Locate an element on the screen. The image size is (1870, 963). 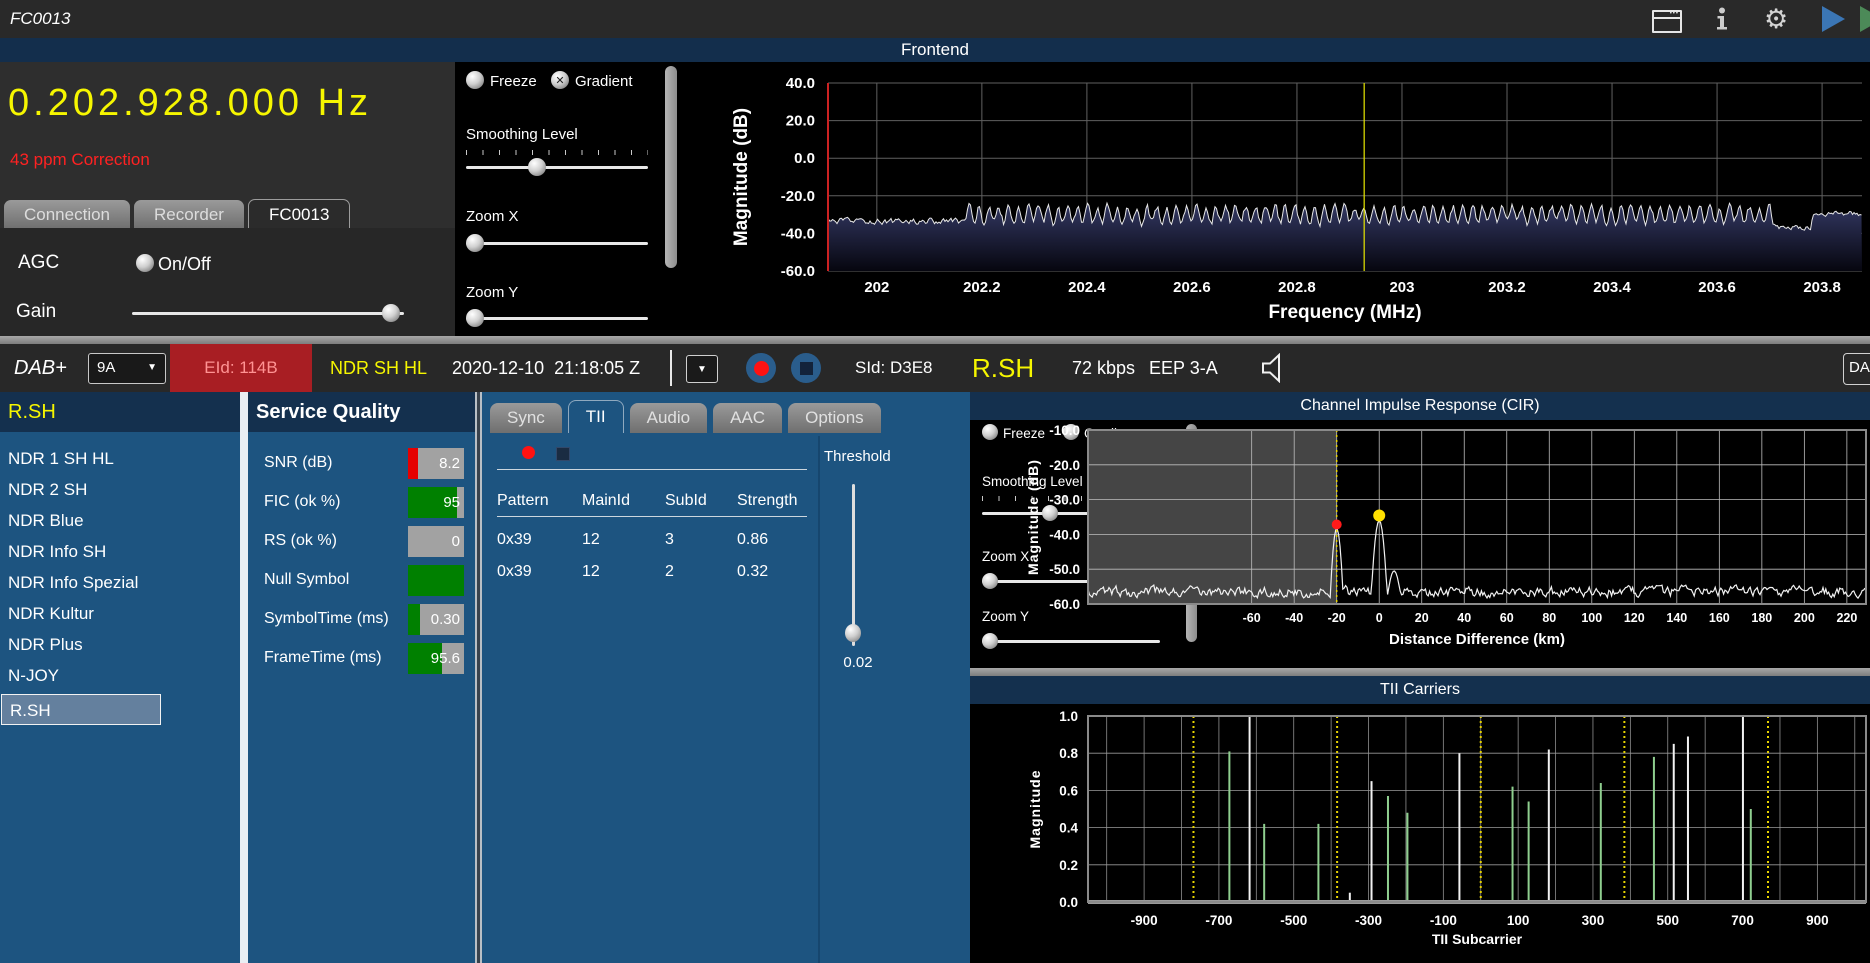
frontend-smoothing-slider is located at coordinates (557, 167).